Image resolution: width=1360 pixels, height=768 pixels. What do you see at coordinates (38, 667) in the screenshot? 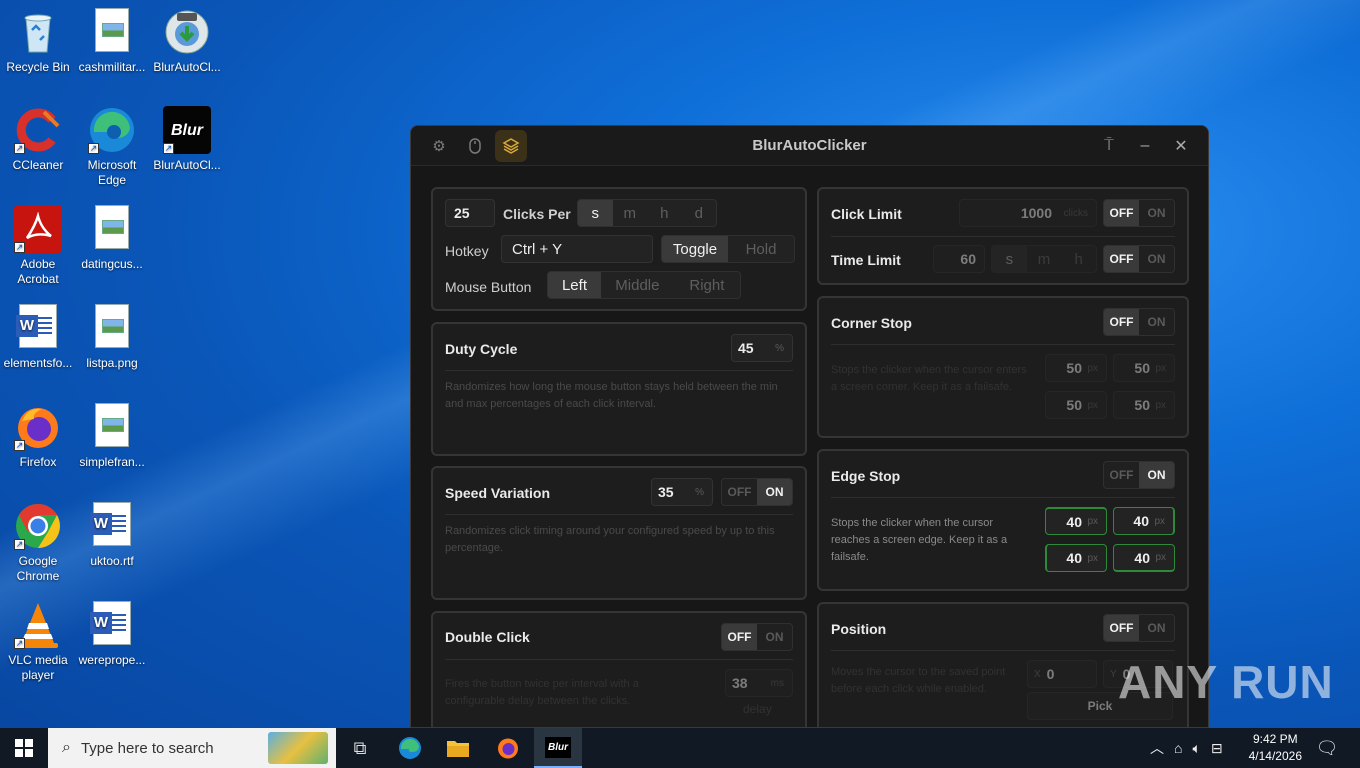
I see `desktop-icon-label: VLC media player` at bounding box center [38, 667].